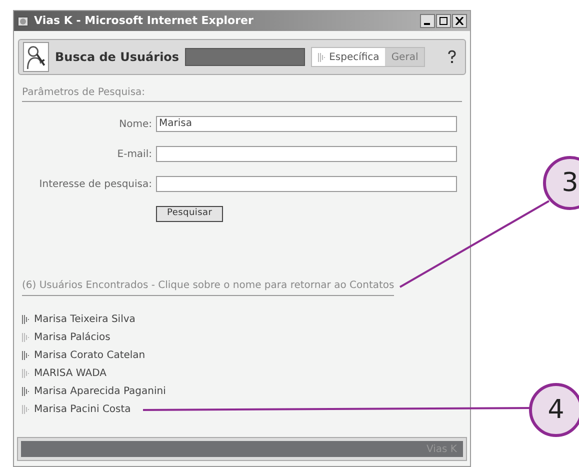 The height and width of the screenshot is (467, 579). What do you see at coordinates (117, 57) in the screenshot?
I see `page-title: Busca de Usuários` at bounding box center [117, 57].